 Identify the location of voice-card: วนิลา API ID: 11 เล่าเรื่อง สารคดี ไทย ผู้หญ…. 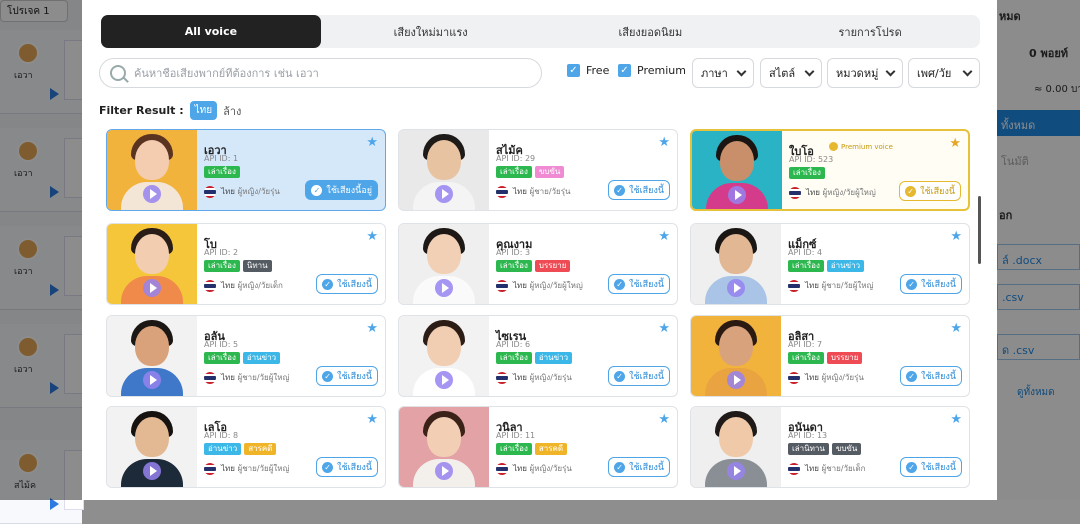
(538, 447).